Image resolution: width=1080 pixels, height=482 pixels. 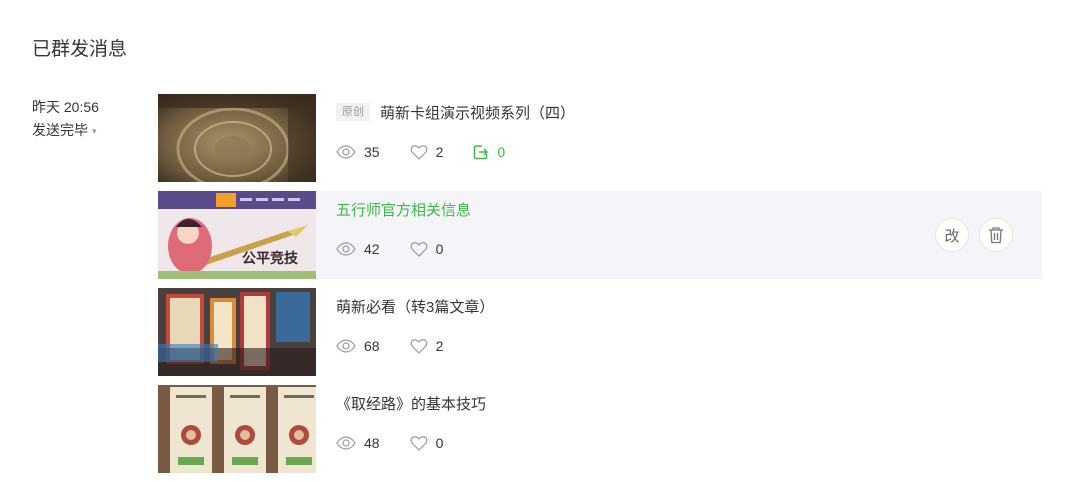 What do you see at coordinates (600, 429) in the screenshot?
I see `article-item: 《取经路》的基本技巧 48 0` at bounding box center [600, 429].